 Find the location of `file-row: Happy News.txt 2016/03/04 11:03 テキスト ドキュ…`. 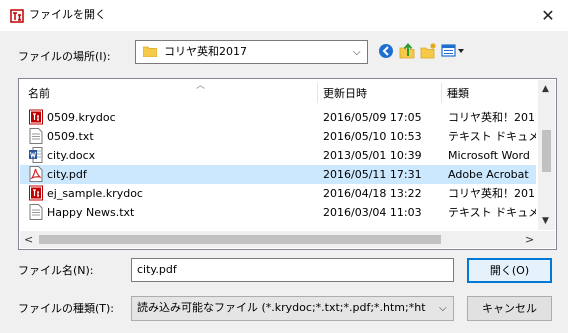

file-row: Happy News.txt 2016/03/04 11:03 テキスト ドキュ… is located at coordinates (278, 212).